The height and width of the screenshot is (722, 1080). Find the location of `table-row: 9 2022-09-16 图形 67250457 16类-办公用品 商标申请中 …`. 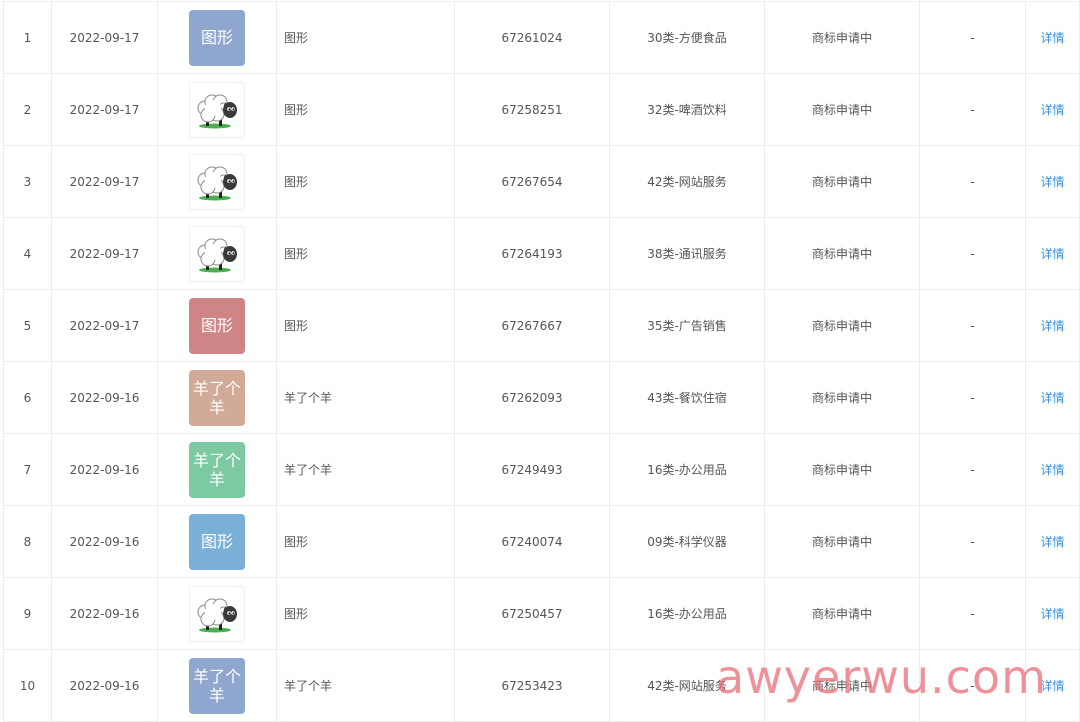

table-row: 9 2022-09-16 图形 67250457 16类-办公用品 商标申请中 … is located at coordinates (541, 614).